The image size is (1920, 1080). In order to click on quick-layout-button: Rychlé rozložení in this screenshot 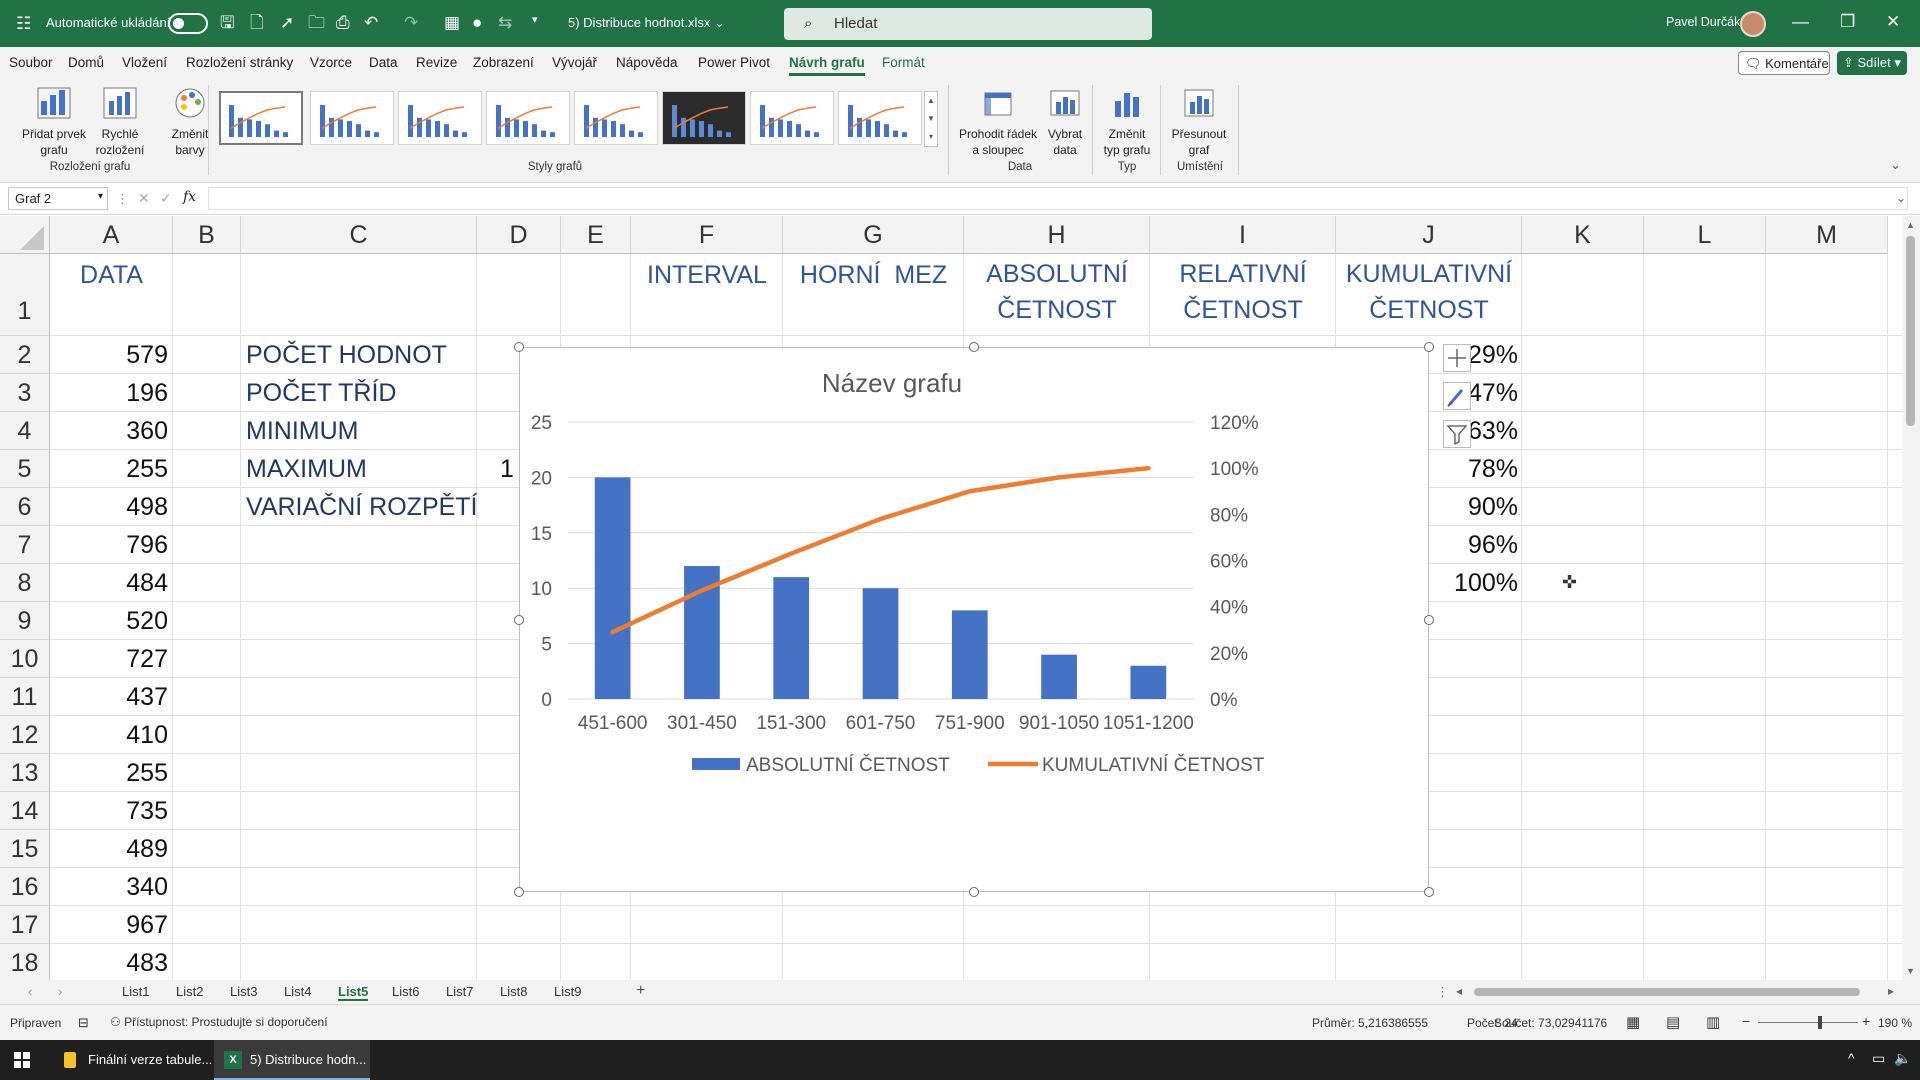, I will do `click(120, 122)`.